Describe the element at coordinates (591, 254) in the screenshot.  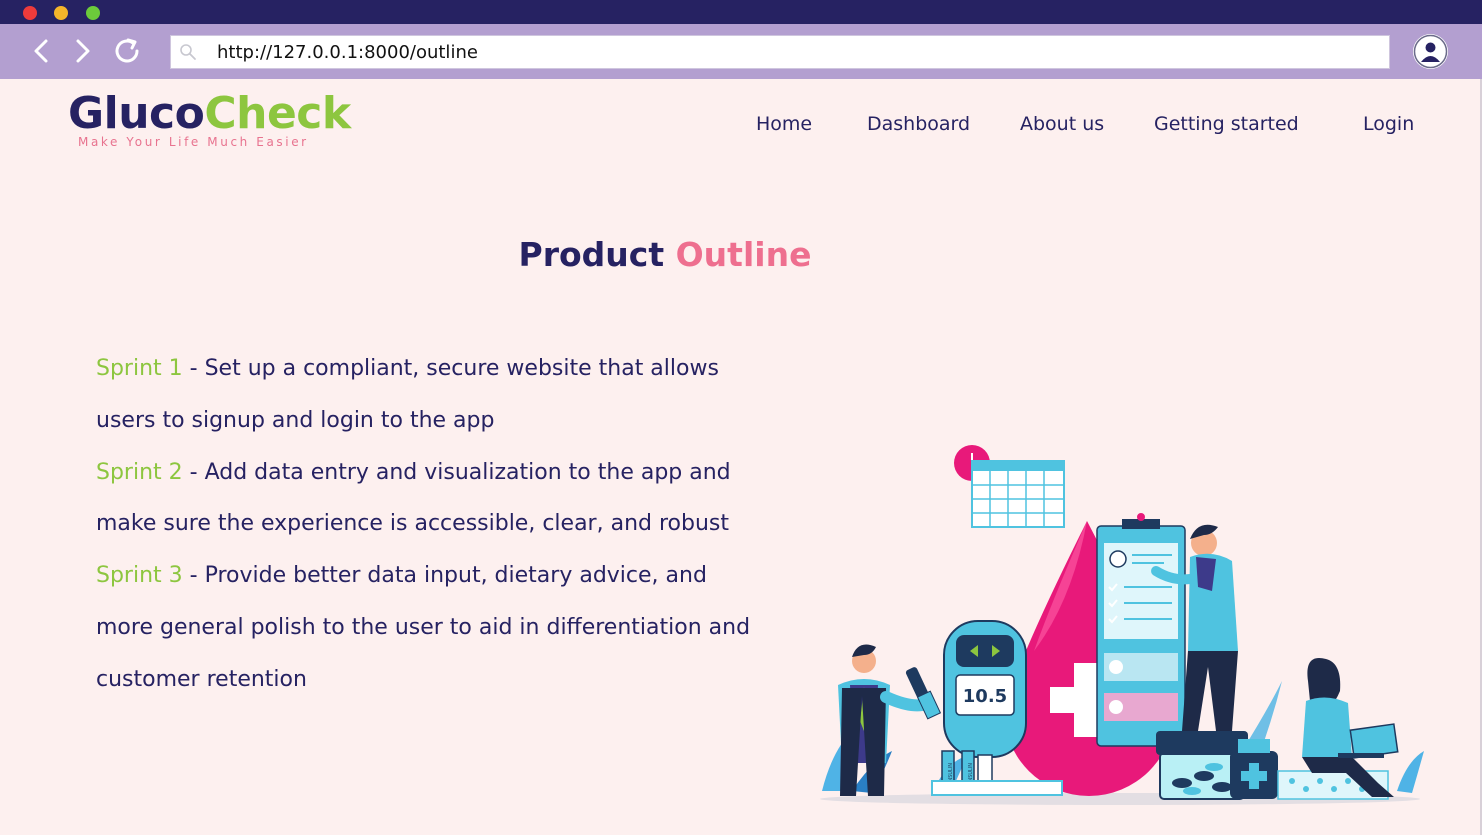
I see `title-part-product: Product` at that location.